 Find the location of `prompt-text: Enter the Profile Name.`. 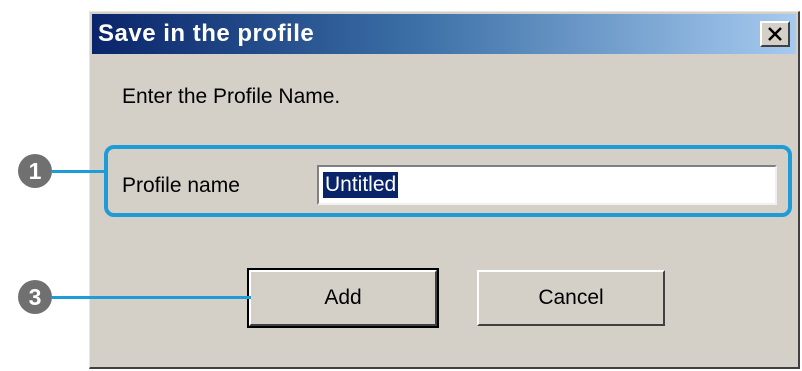

prompt-text: Enter the Profile Name. is located at coordinates (231, 96).